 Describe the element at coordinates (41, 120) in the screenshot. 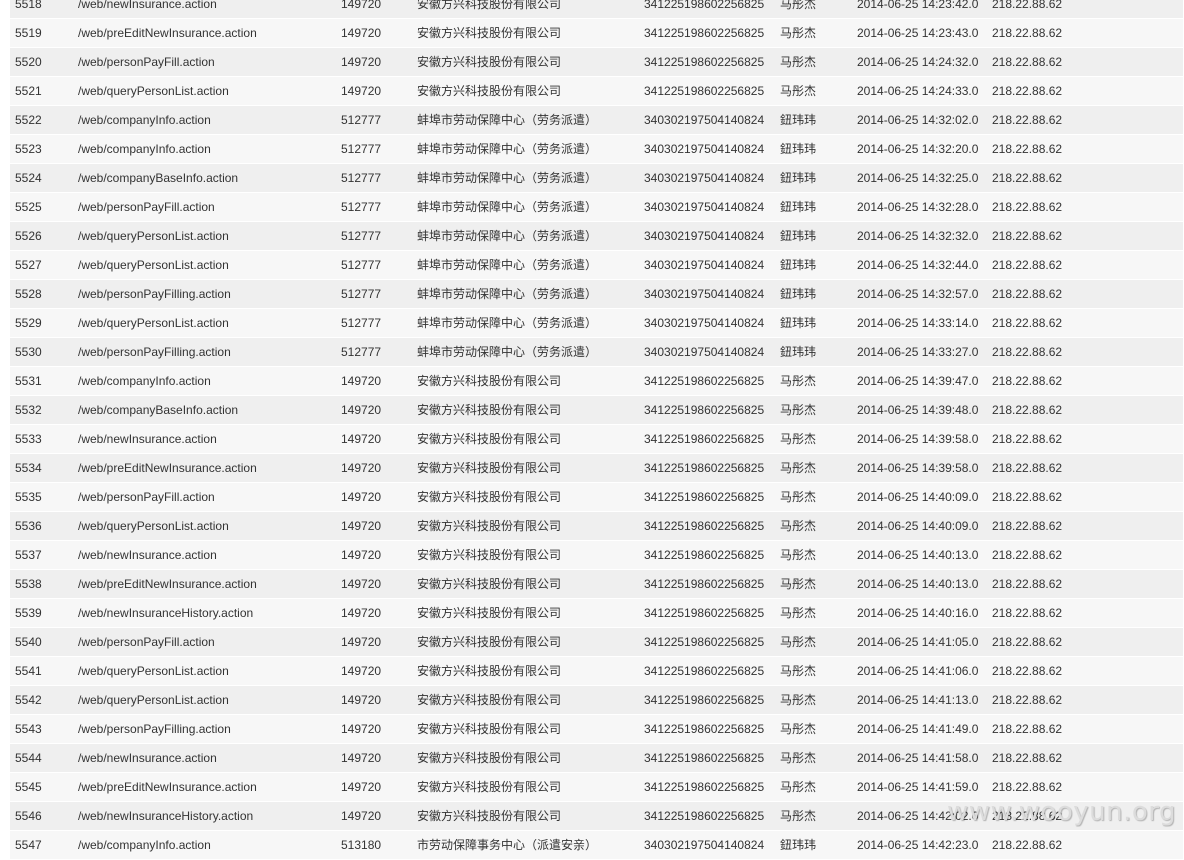

I see `log-id-cell: 5522` at that location.